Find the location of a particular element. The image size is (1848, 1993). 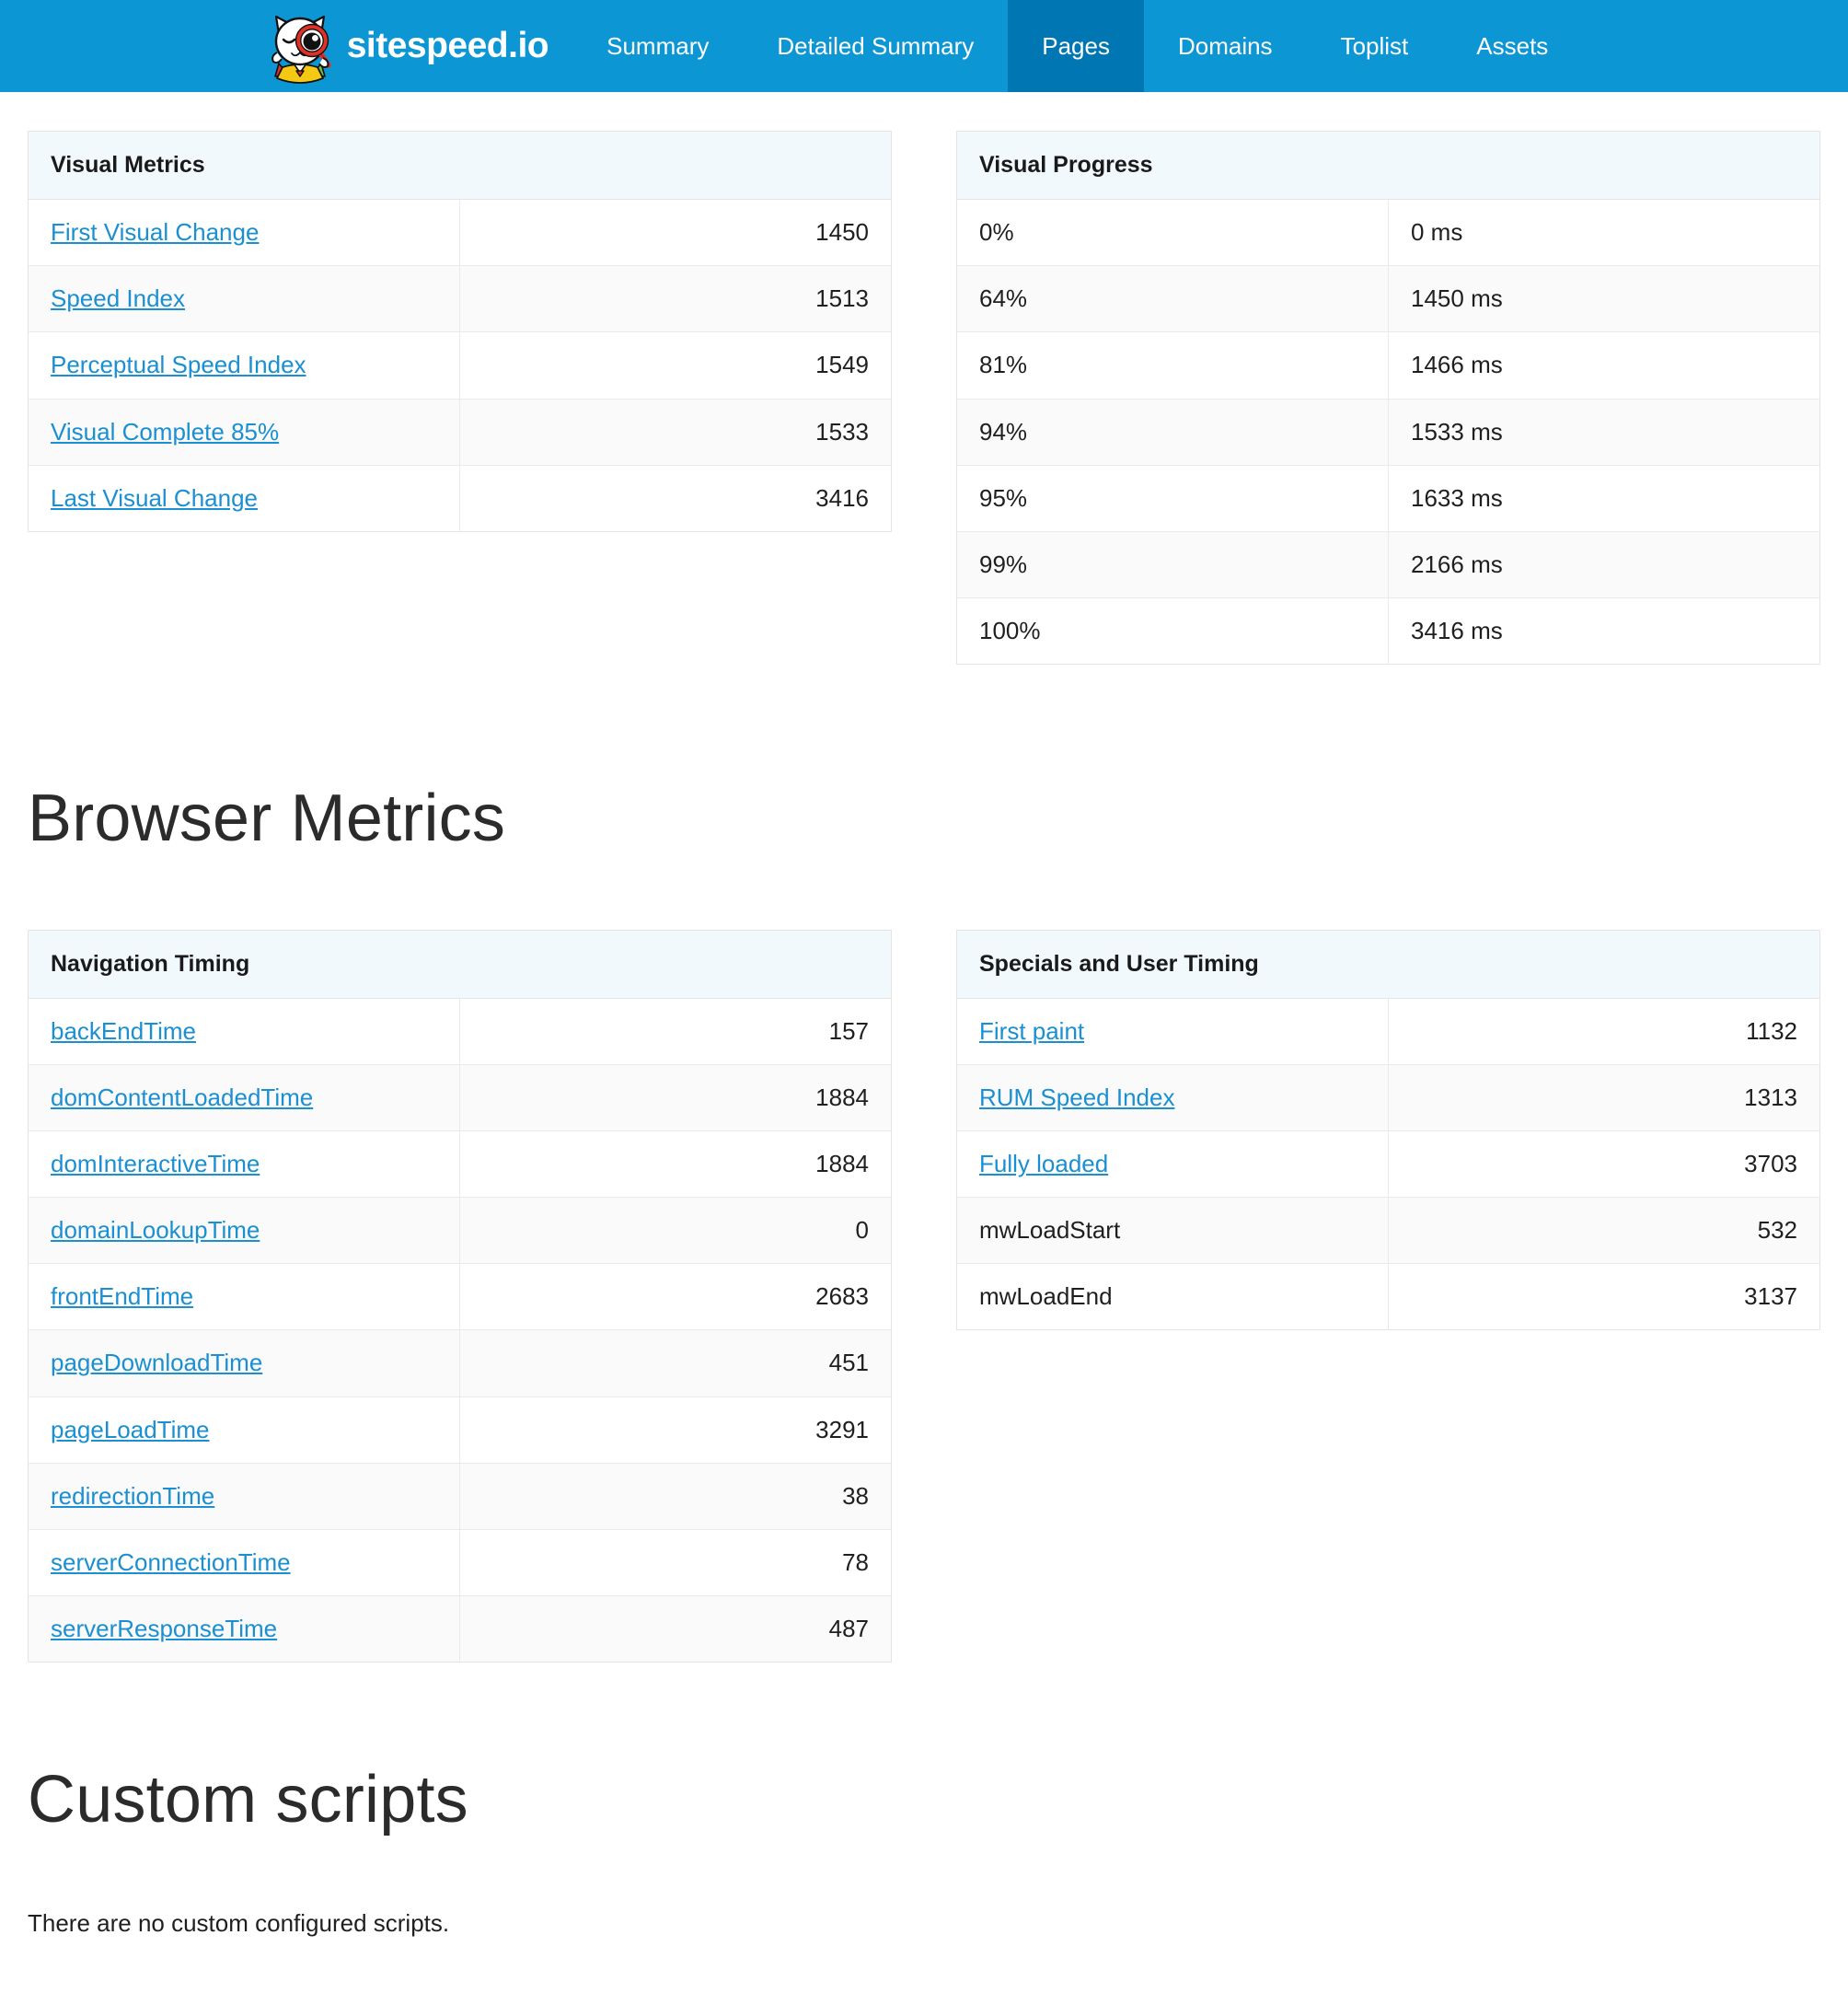

table-row: 81% 1466 ms is located at coordinates (1388, 365).